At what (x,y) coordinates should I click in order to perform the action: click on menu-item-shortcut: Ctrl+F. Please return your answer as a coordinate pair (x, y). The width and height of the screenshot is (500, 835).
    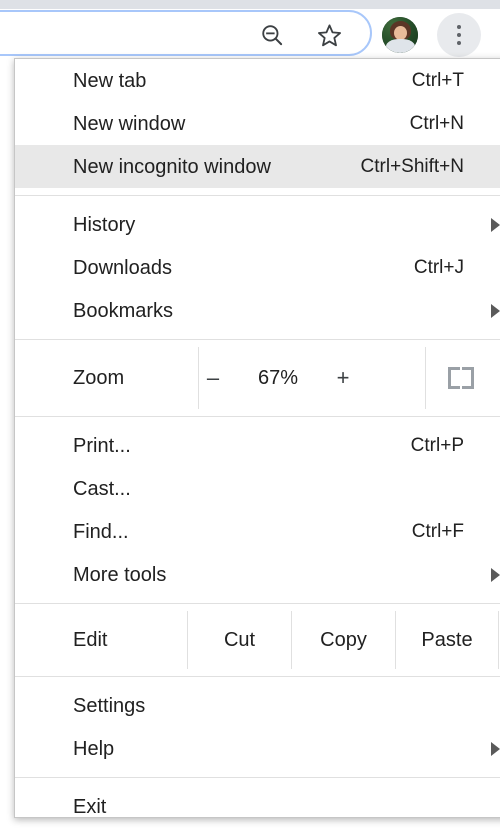
    Looking at the image, I should click on (437, 531).